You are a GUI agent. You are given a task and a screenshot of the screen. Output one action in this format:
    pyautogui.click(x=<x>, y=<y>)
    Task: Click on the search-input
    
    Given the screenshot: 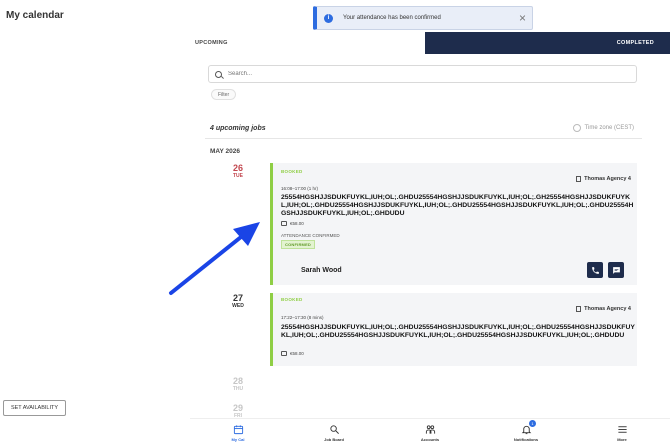 What is the action you would take?
    pyautogui.click(x=418, y=74)
    